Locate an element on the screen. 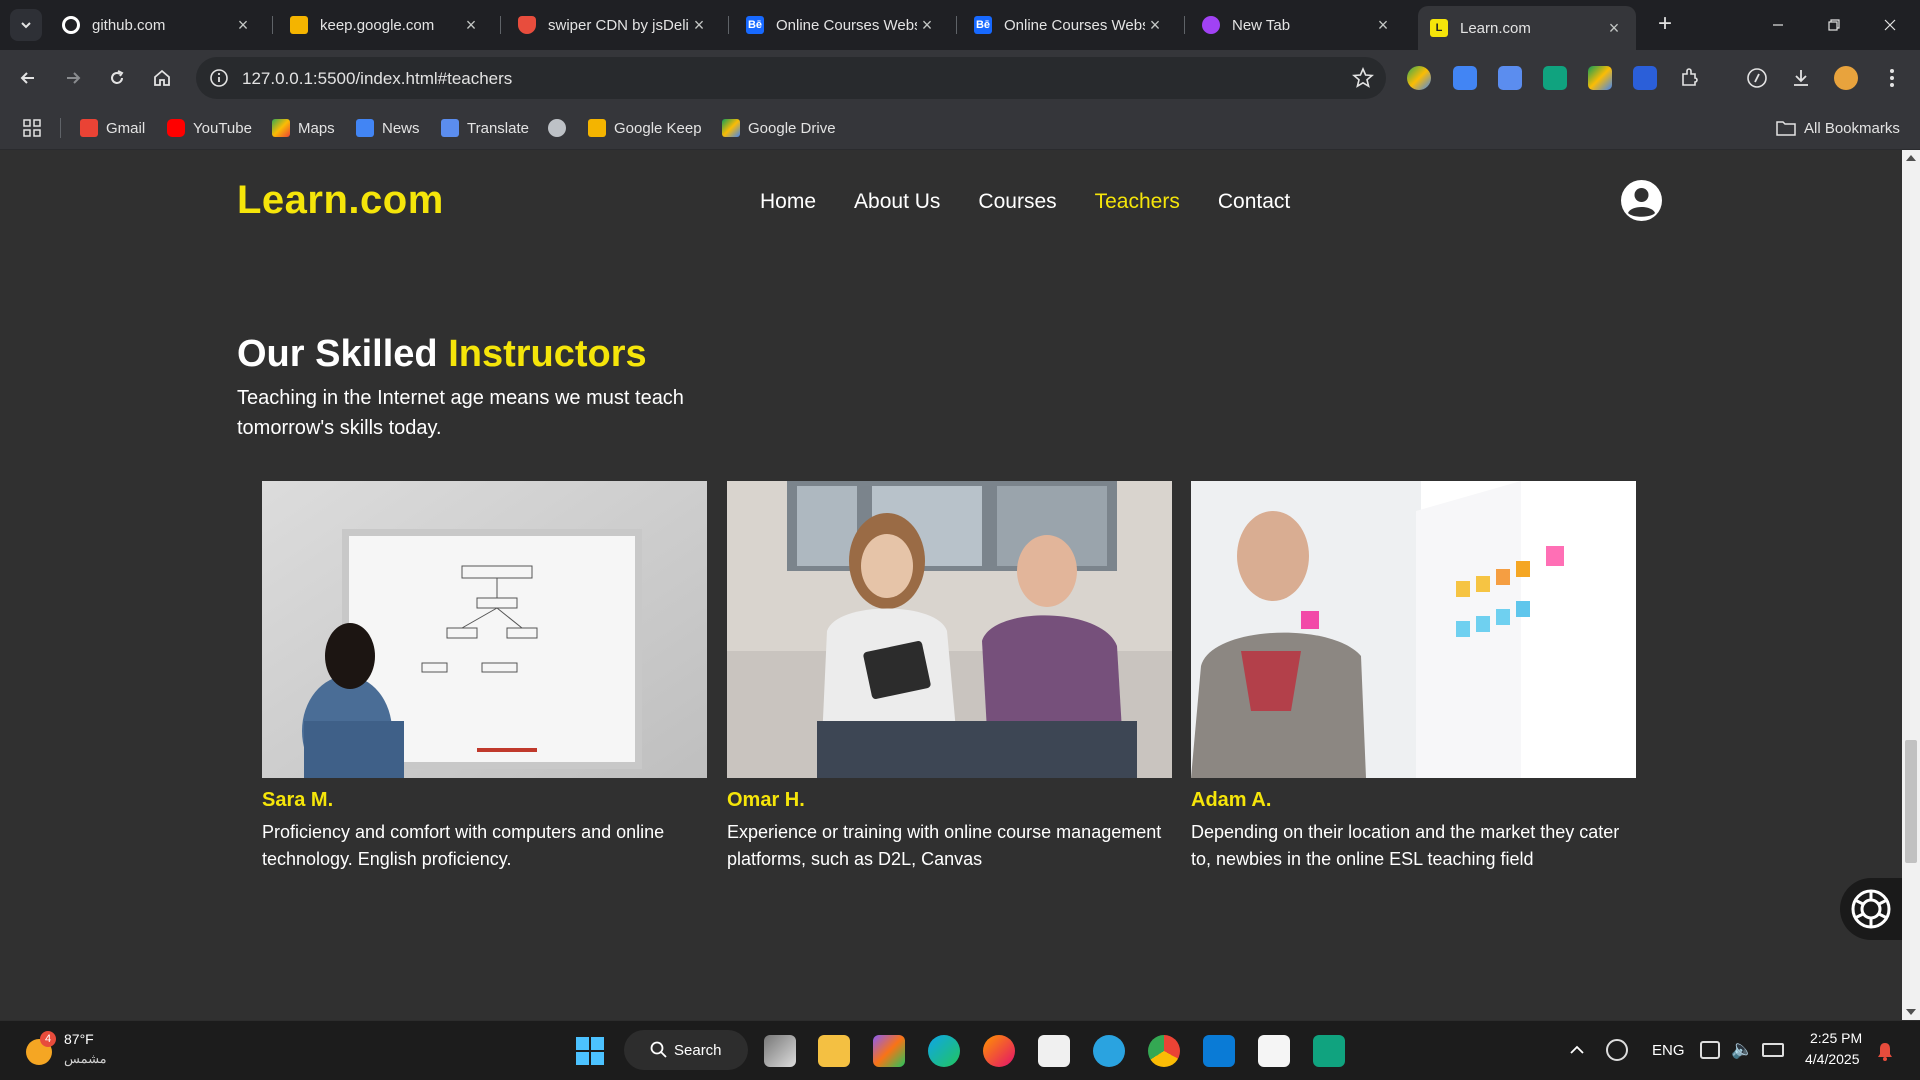 Image resolution: width=1920 pixels, height=1080 pixels. nav-about-us: About Us is located at coordinates (897, 202).